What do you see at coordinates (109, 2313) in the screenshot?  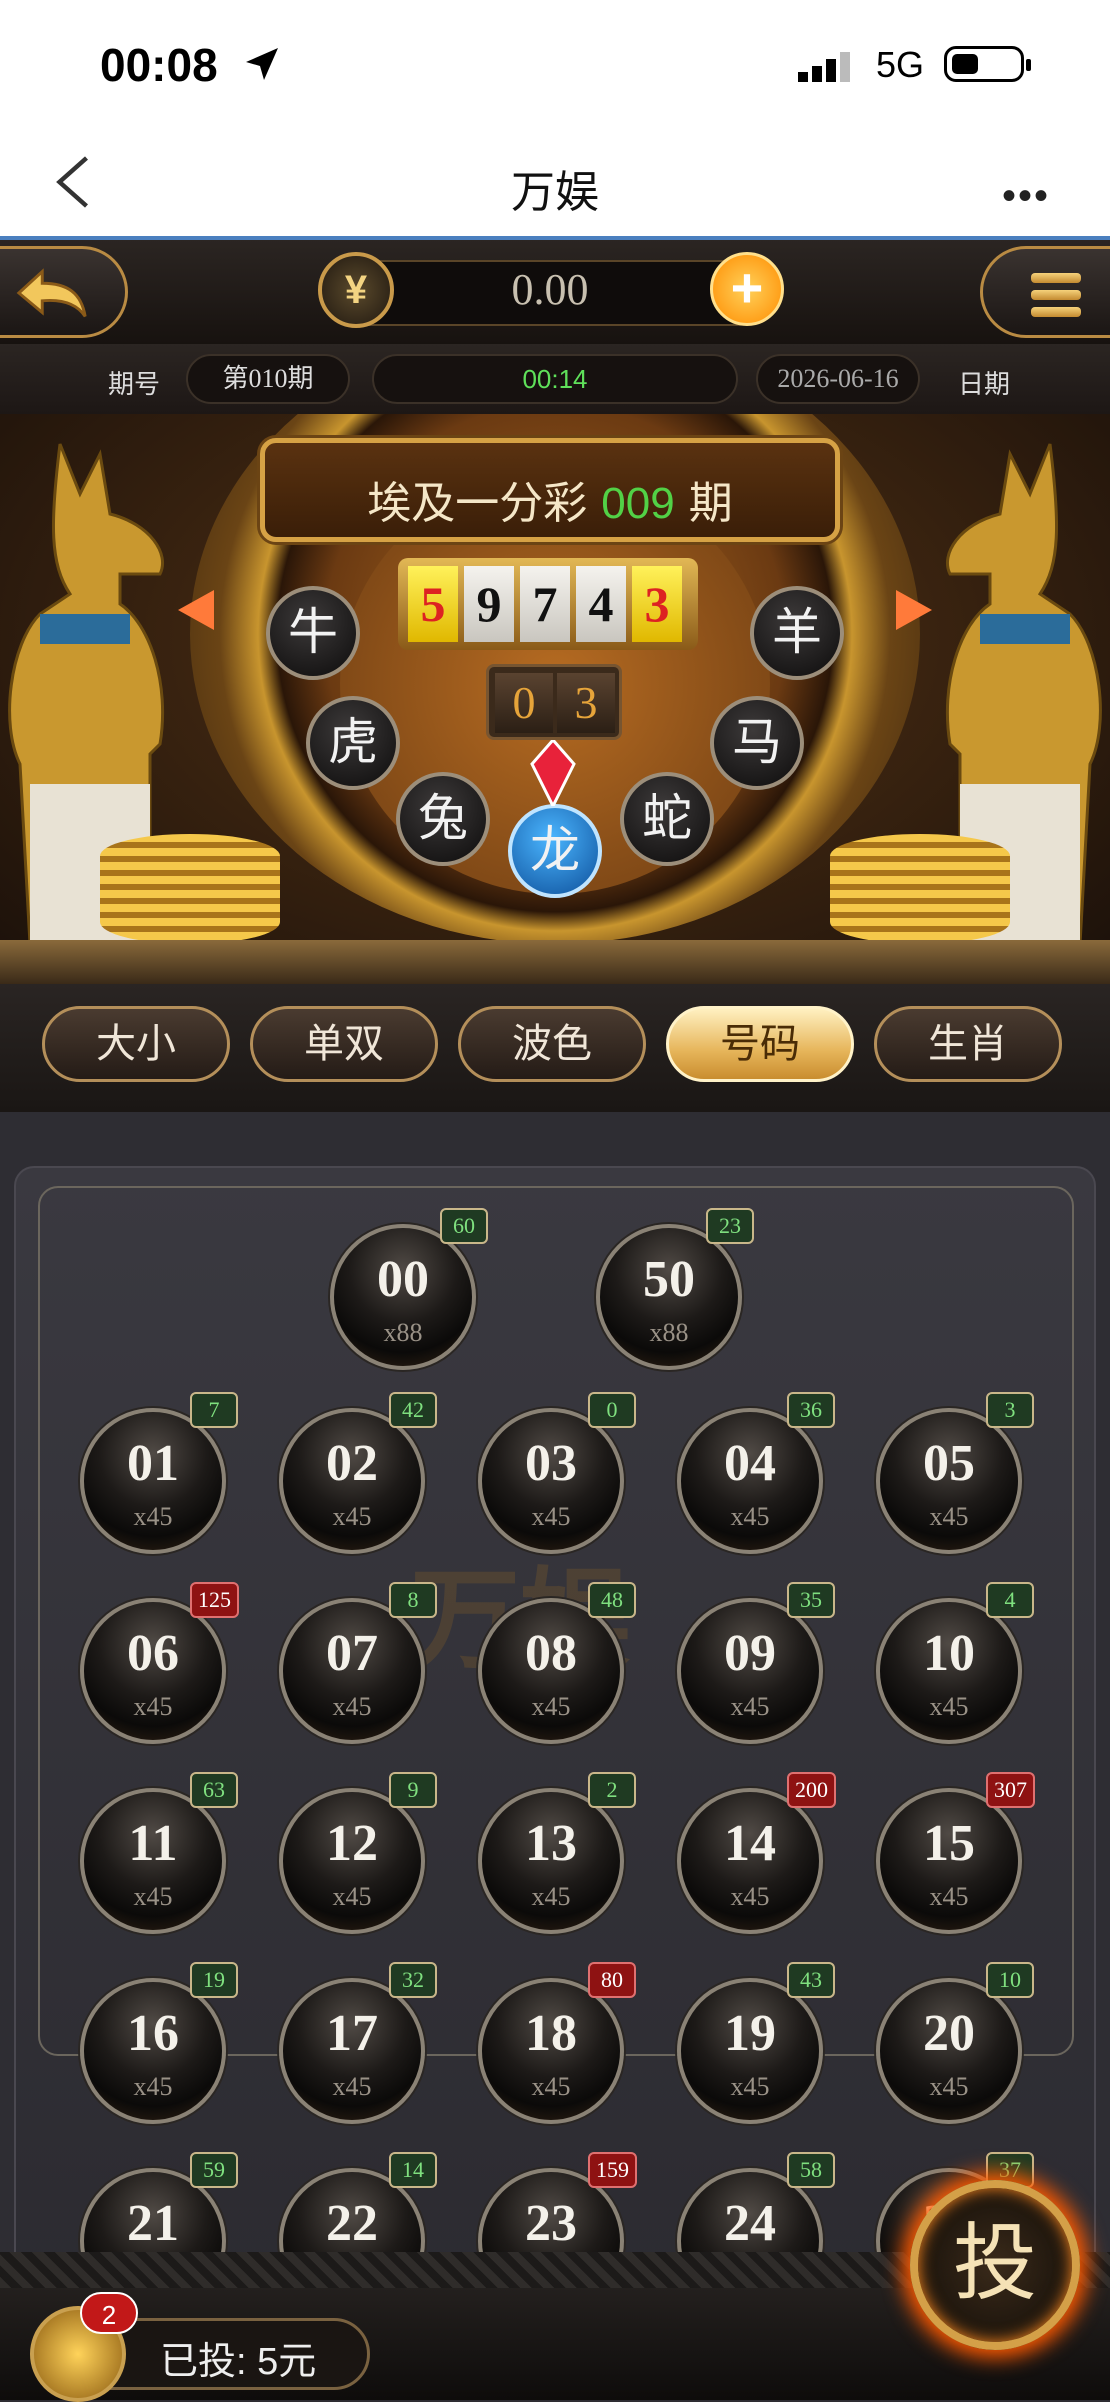 I see `bet-count-badge: 2` at bounding box center [109, 2313].